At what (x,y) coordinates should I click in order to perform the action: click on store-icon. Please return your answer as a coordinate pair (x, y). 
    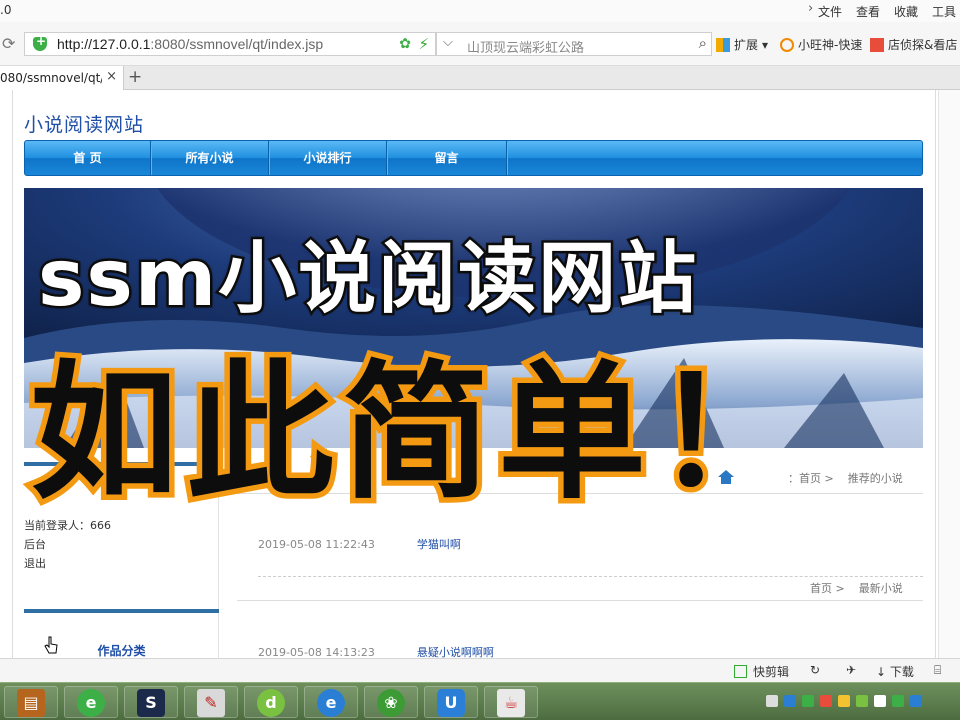
    Looking at the image, I should click on (877, 44).